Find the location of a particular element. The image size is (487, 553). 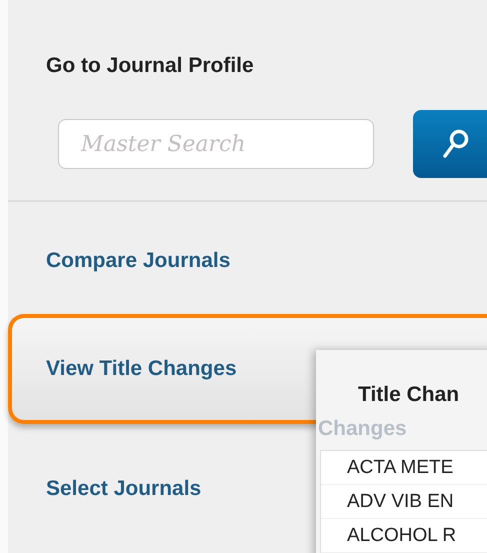

section-heading: Go to Journal Profile is located at coordinates (150, 66).